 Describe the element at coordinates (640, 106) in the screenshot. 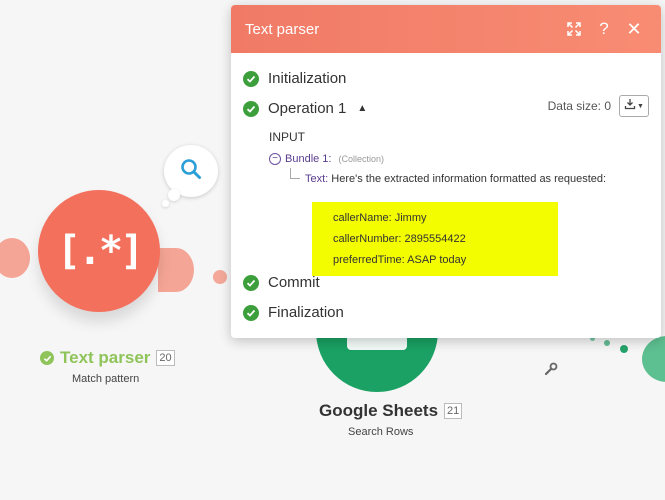

I see `chevron-down-icon: ▼` at that location.